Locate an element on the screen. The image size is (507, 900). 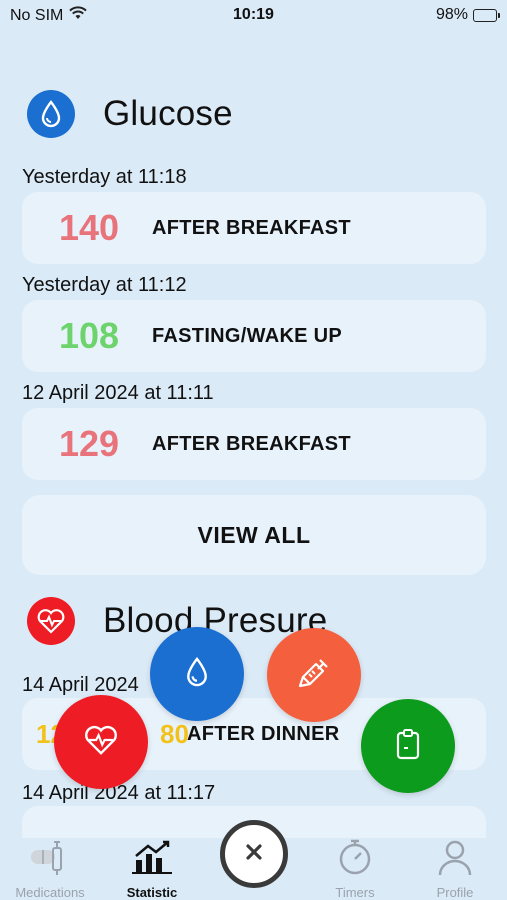
status-bar: No SIM 10:19 98% is located at coordinates (253, 16).